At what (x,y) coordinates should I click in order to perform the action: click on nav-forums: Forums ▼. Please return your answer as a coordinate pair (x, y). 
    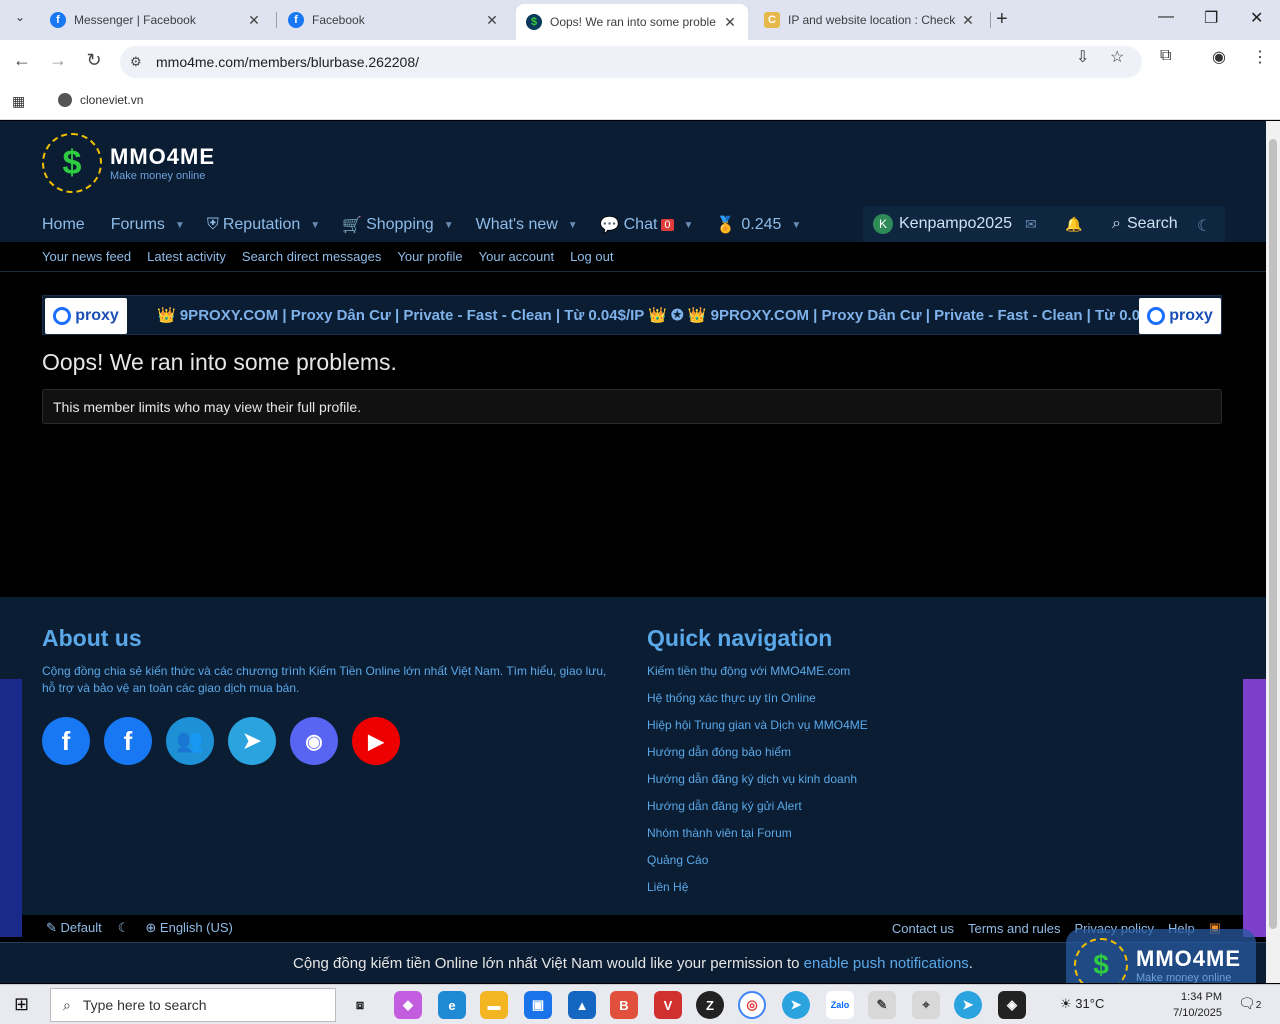
    Looking at the image, I should click on (148, 225).